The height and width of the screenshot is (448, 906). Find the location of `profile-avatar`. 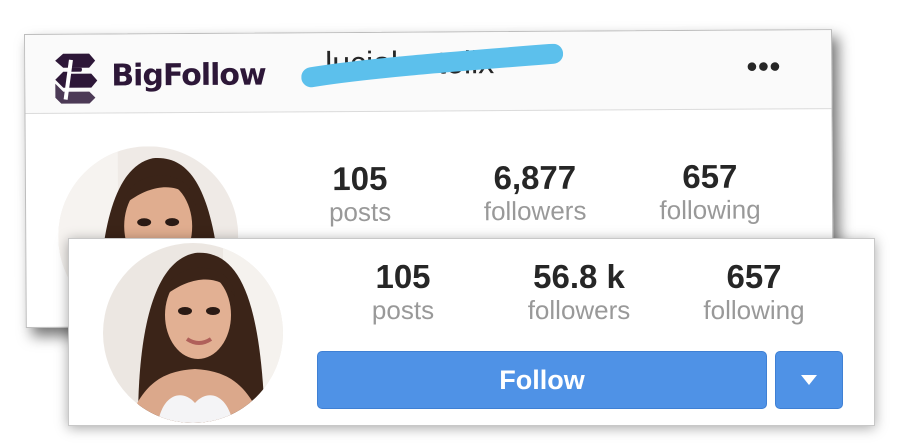

profile-avatar is located at coordinates (193, 333).